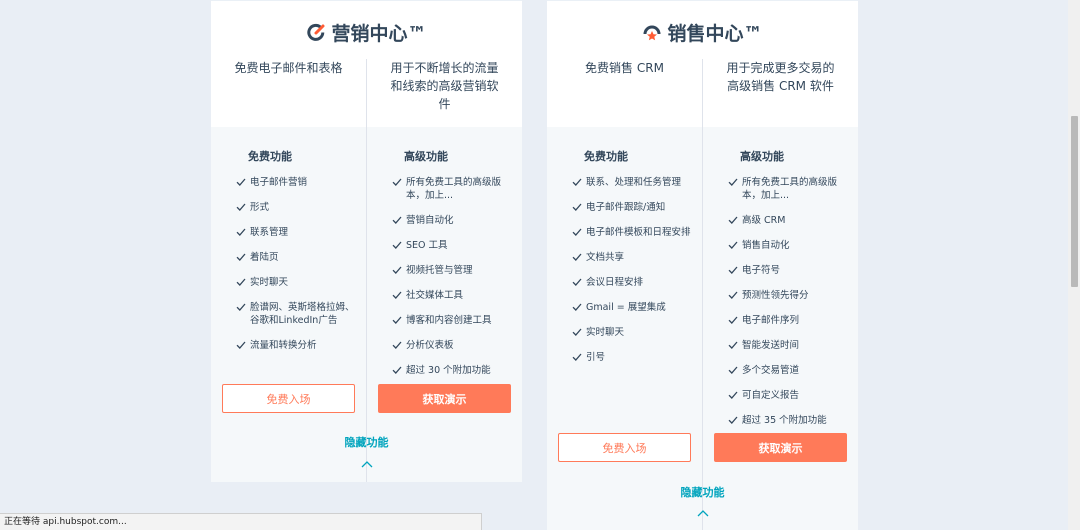 This screenshot has height=530, width=1080. Describe the element at coordinates (780, 447) in the screenshot. I see `sales-get-demo-button: 获取演示` at that location.